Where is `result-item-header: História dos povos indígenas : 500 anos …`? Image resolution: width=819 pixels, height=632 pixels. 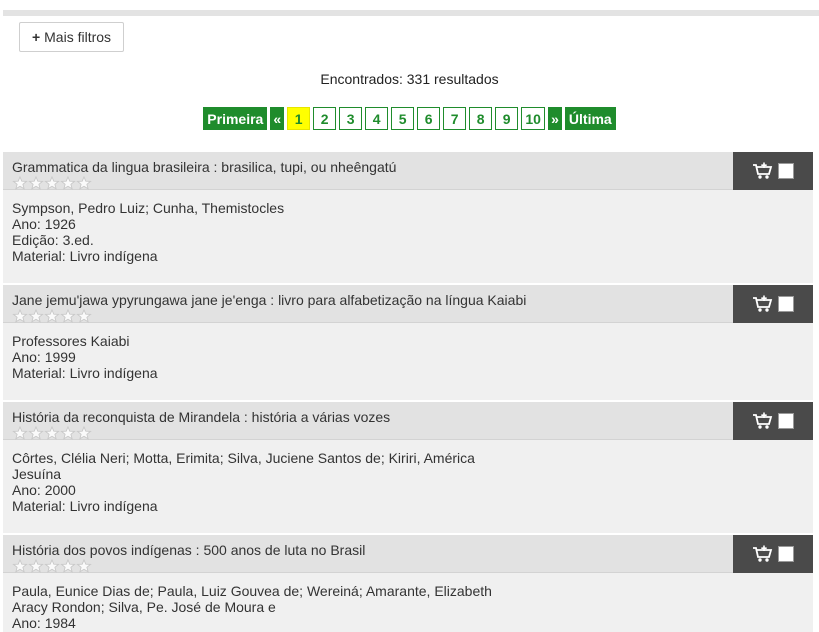 result-item-header: História dos povos indígenas : 500 anos … is located at coordinates (408, 554).